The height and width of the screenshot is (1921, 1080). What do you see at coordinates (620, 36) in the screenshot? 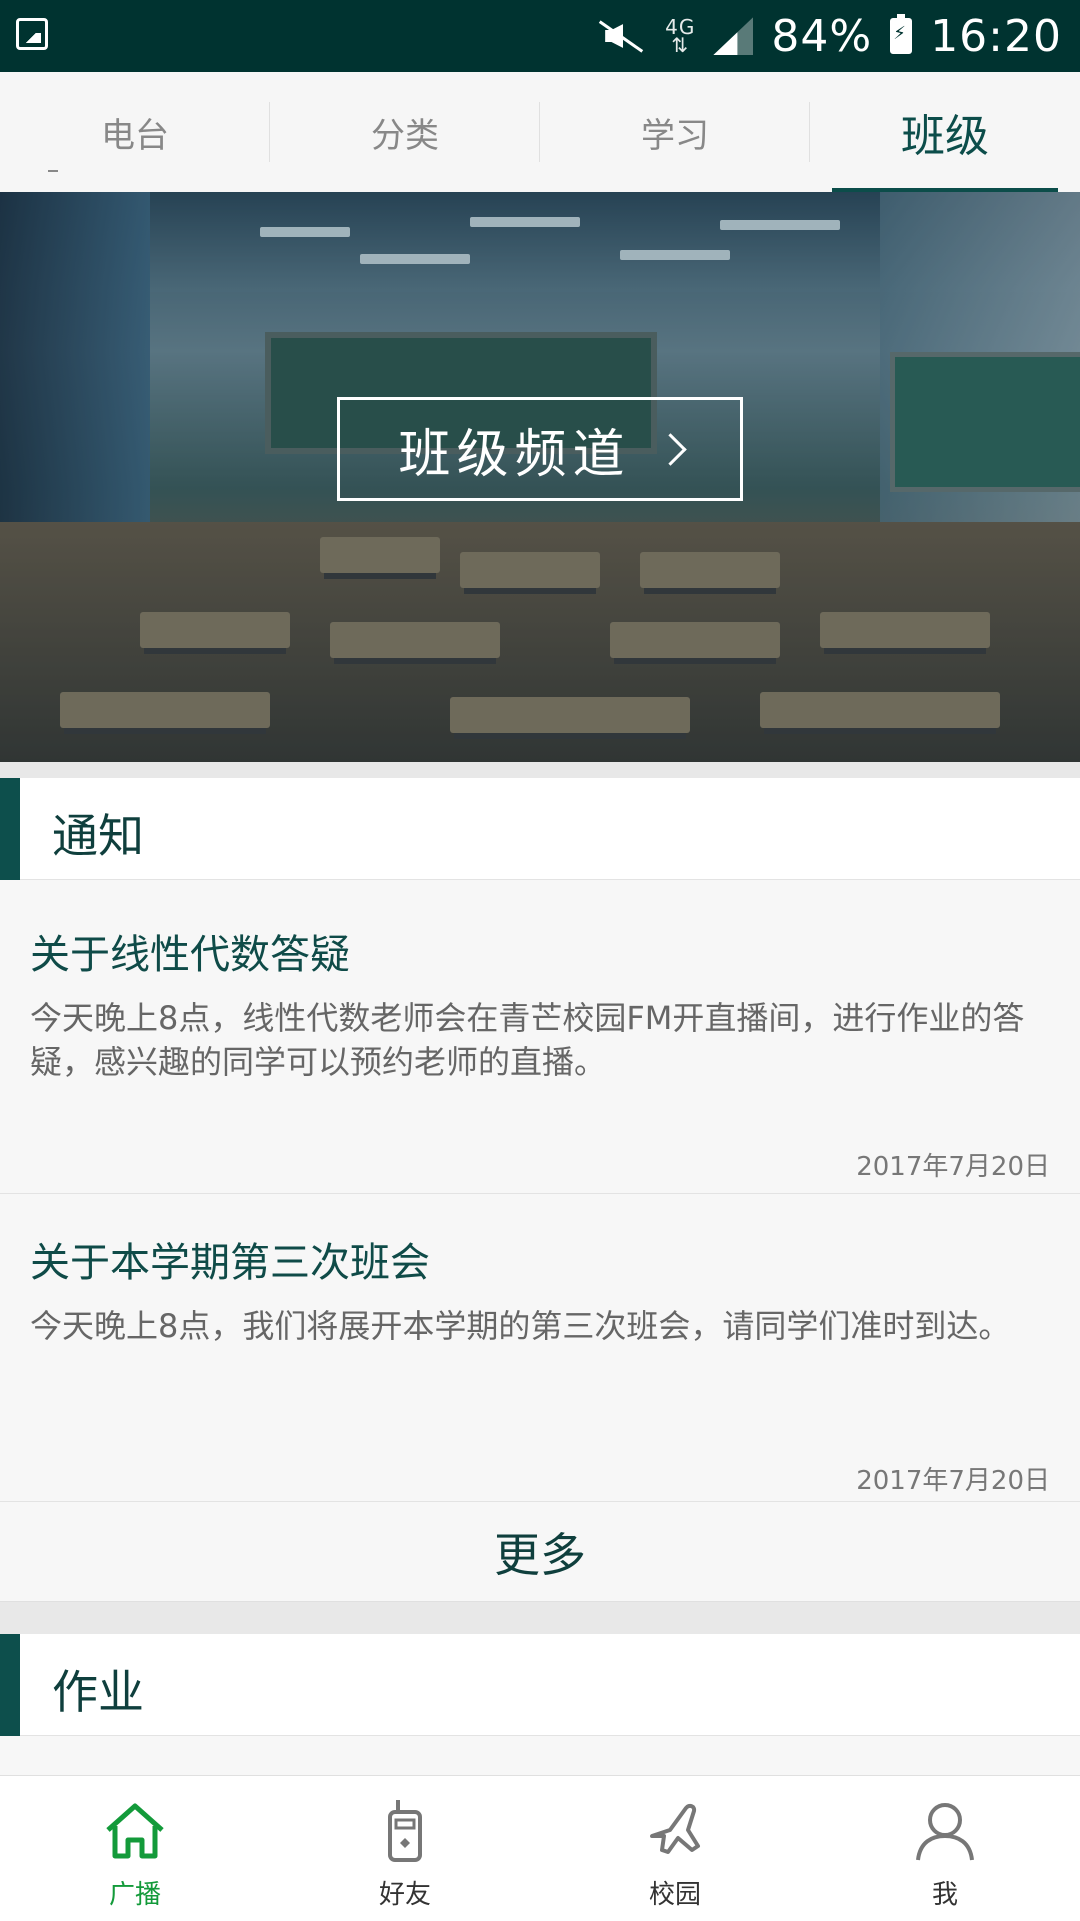
I see `mute-icon` at bounding box center [620, 36].